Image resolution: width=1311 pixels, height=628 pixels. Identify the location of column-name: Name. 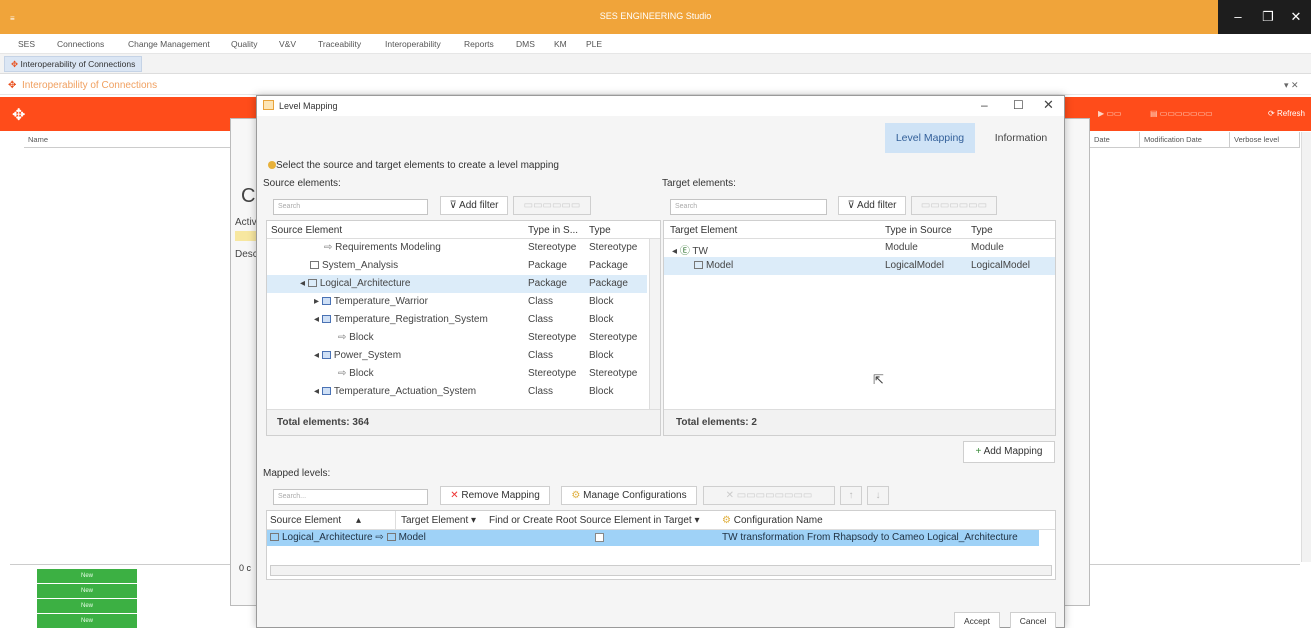
(144, 140).